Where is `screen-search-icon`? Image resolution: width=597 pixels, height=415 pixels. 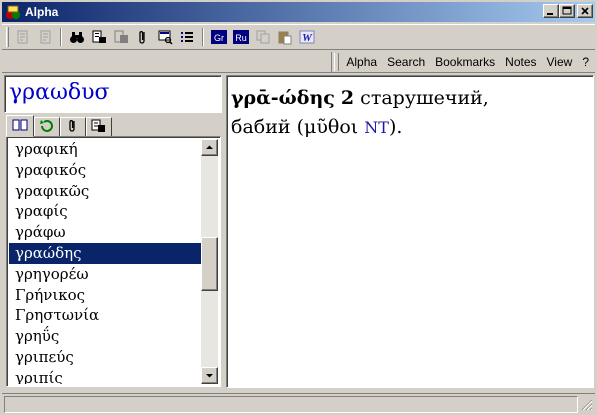 screen-search-icon is located at coordinates (165, 37).